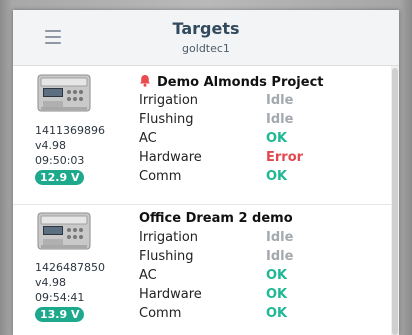 The width and height of the screenshot is (412, 335). Describe the element at coordinates (60, 314) in the screenshot. I see `voltage-badge: 13.9 V` at that location.